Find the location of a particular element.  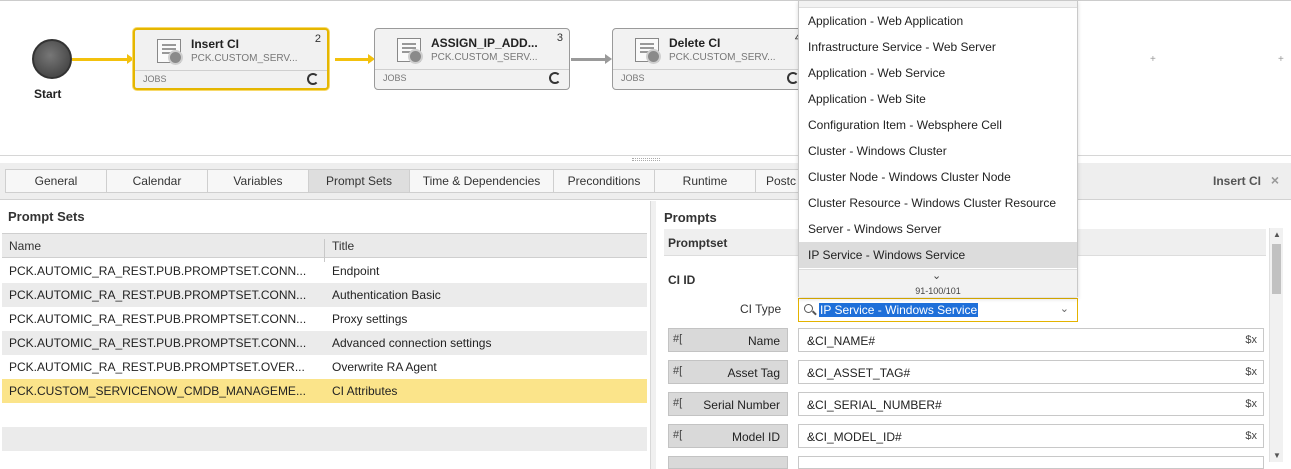

option-label: Cluster - Windows Cluster is located at coordinates (877, 151).